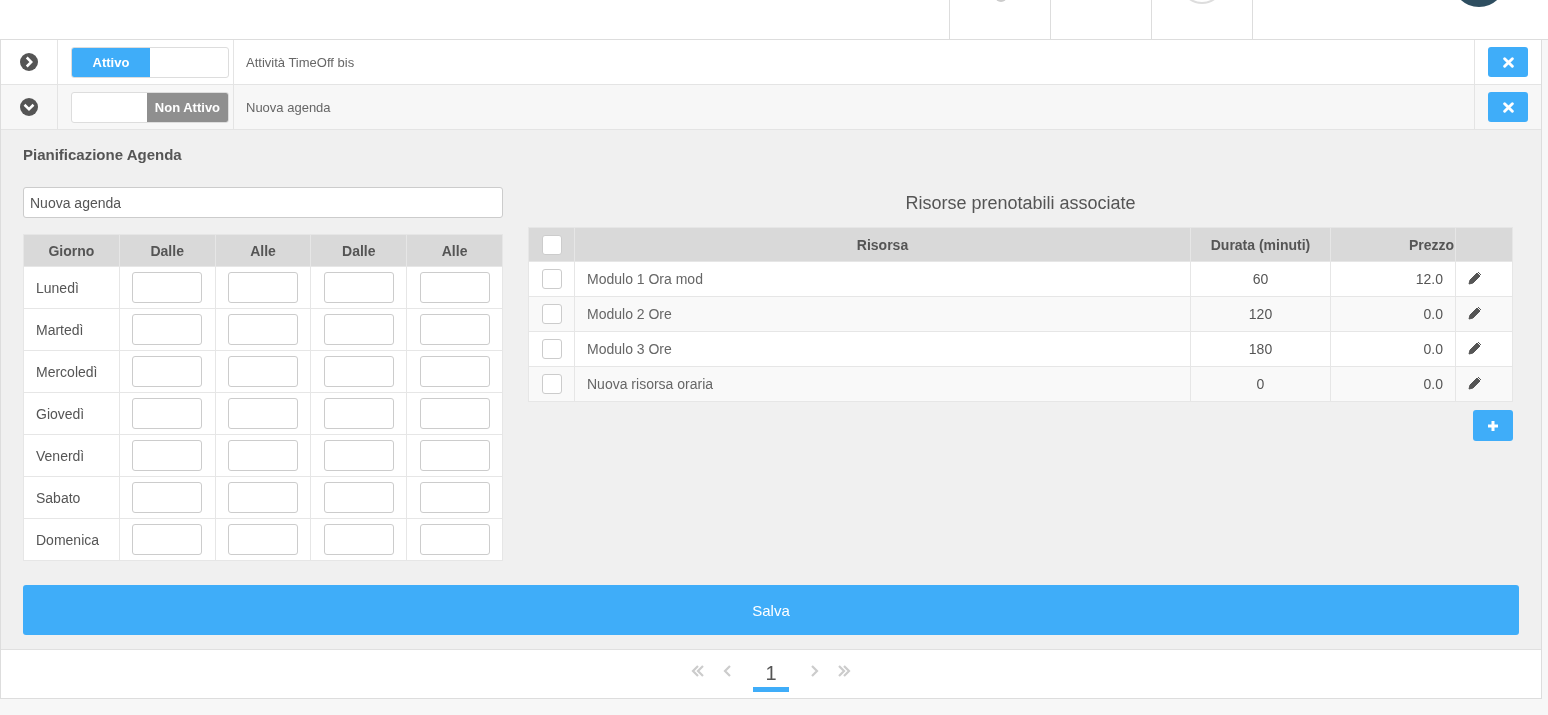 The image size is (1548, 715). Describe the element at coordinates (263, 202) in the screenshot. I see `agenda-name-field: Nuova agenda` at that location.